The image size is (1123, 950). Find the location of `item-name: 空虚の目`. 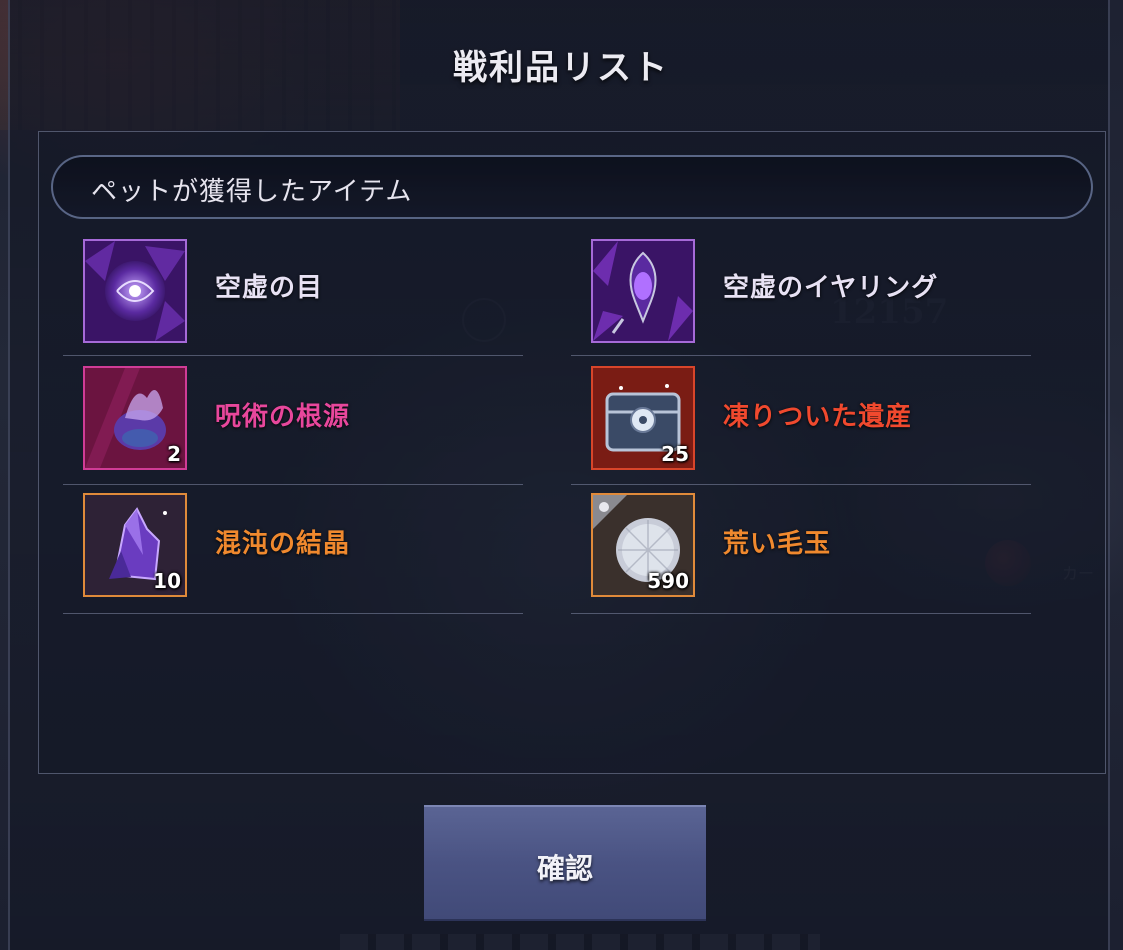

item-name: 空虚の目 is located at coordinates (269, 288).